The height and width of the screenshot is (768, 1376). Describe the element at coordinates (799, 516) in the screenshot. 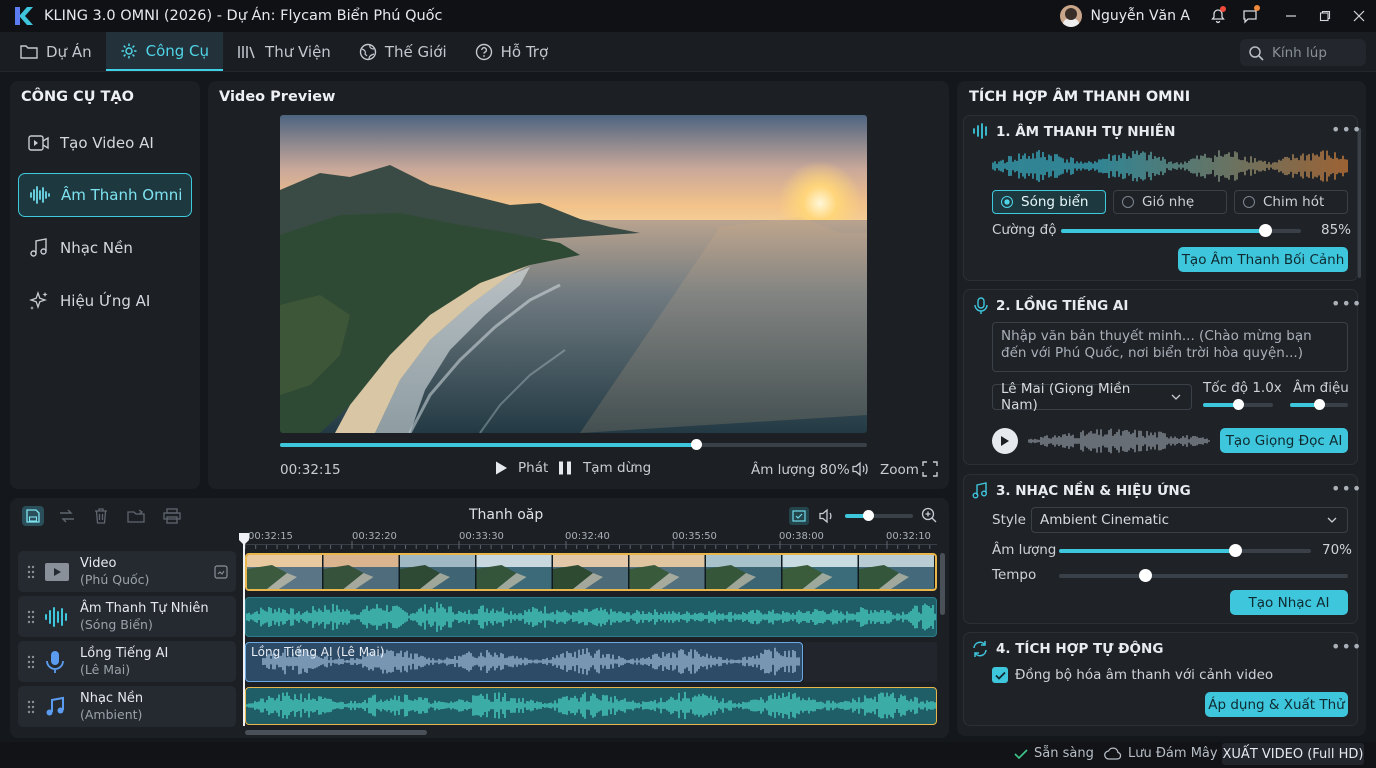

I see `snap-icon` at that location.